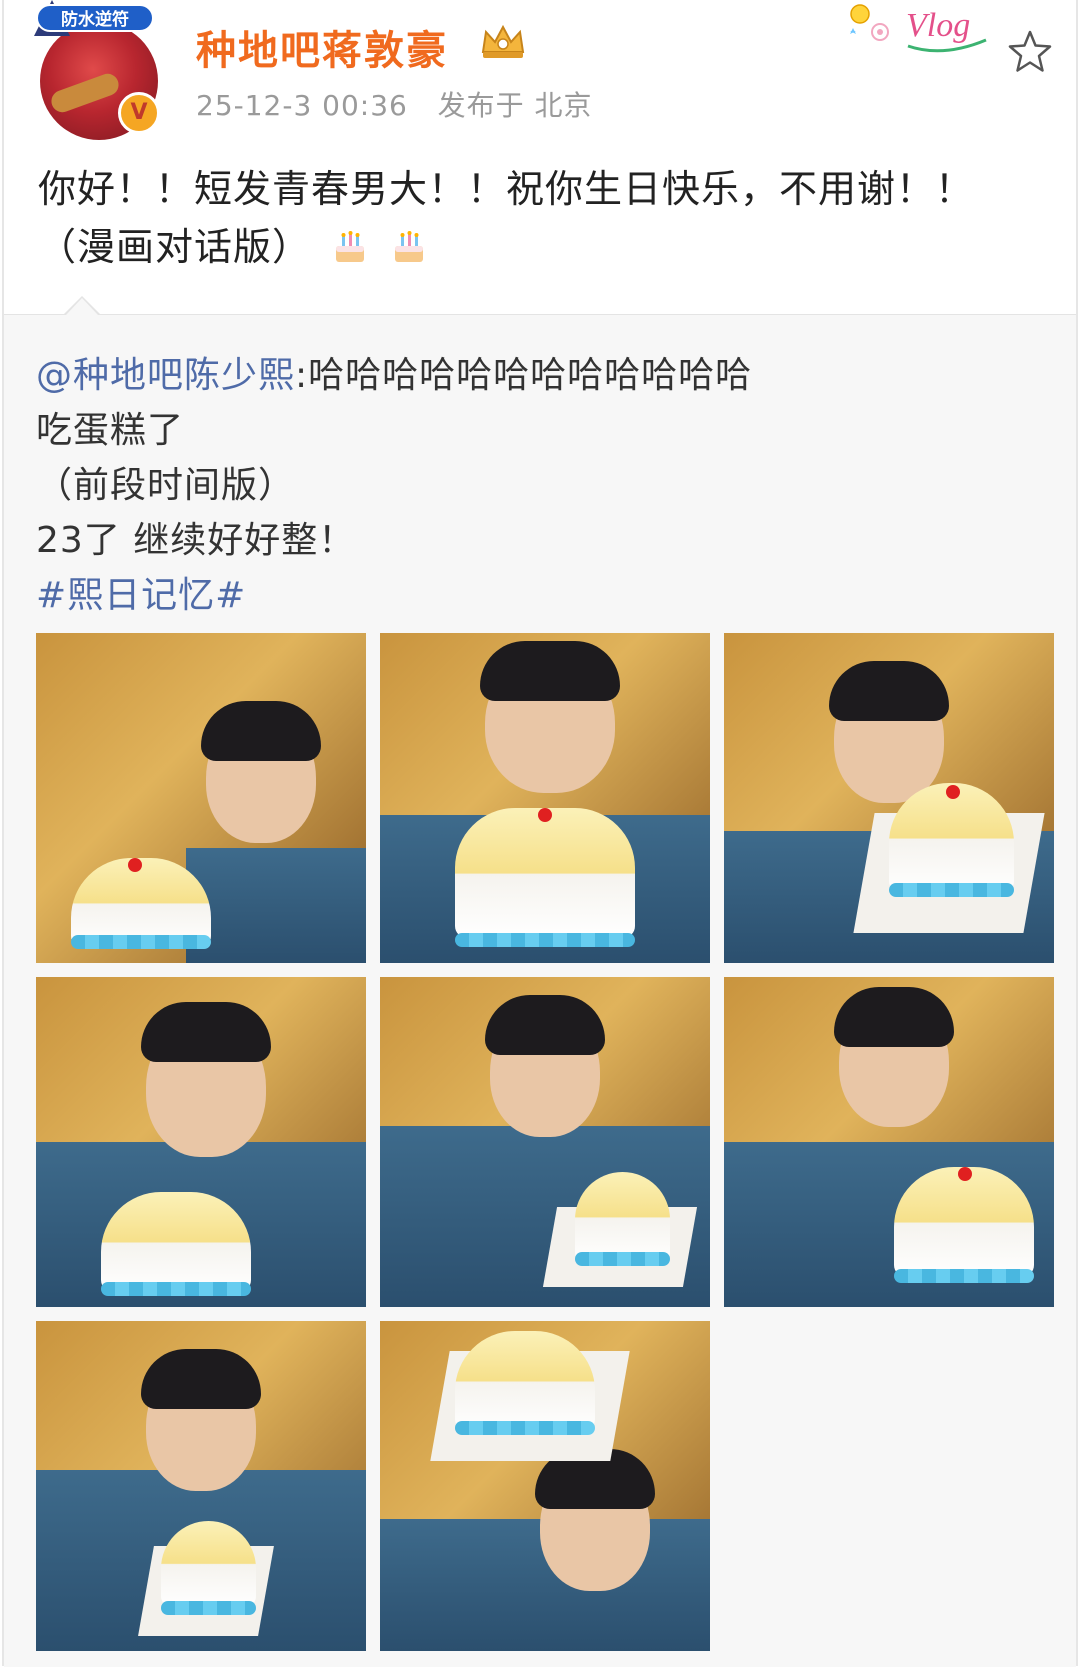 This screenshot has height=1667, width=1080. Describe the element at coordinates (165, 375) in the screenshot. I see `repost-mention-link: @种地吧陈少熙` at that location.